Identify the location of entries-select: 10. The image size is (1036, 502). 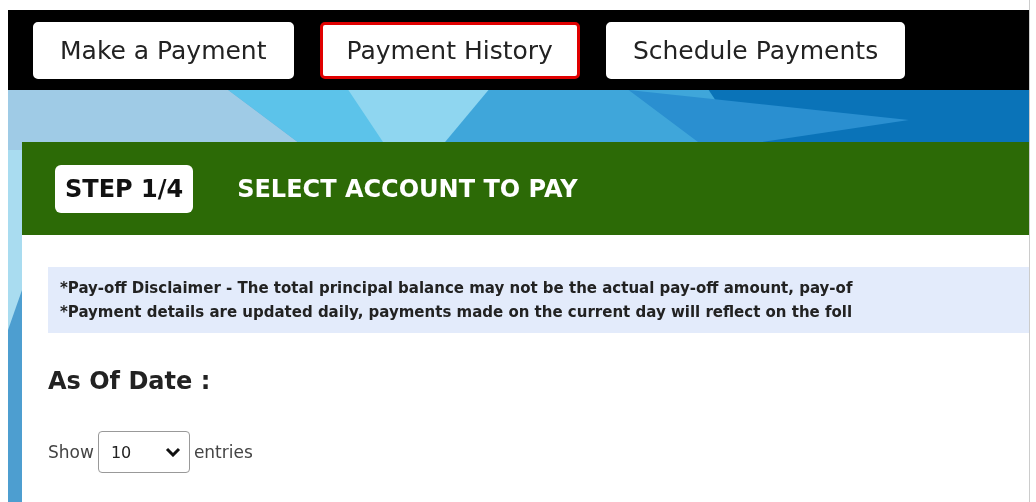
(143, 452).